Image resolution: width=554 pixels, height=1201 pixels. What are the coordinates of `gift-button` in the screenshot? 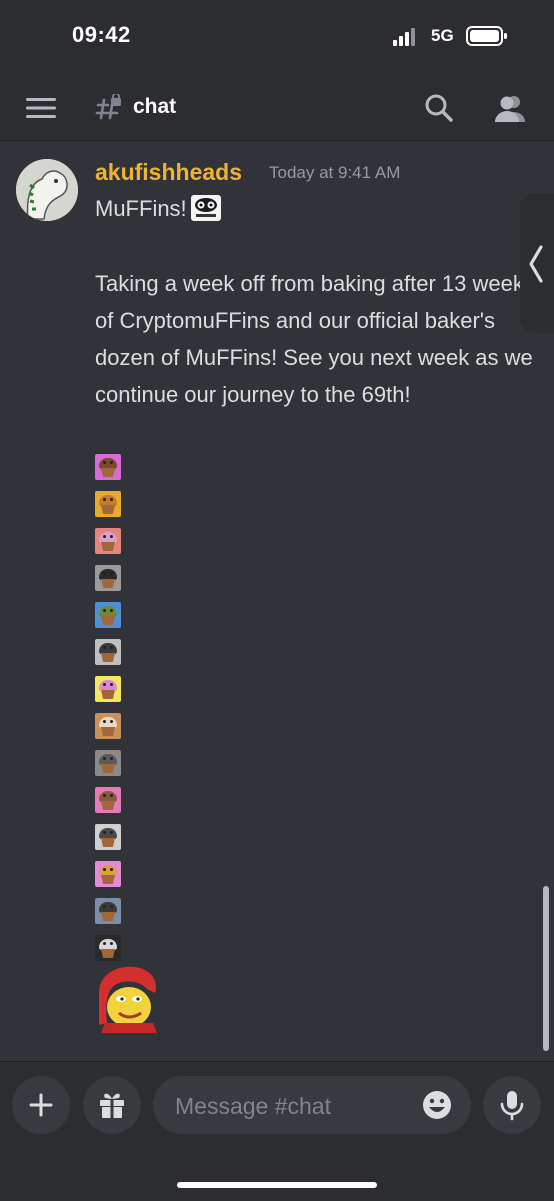 It's located at (112, 1105).